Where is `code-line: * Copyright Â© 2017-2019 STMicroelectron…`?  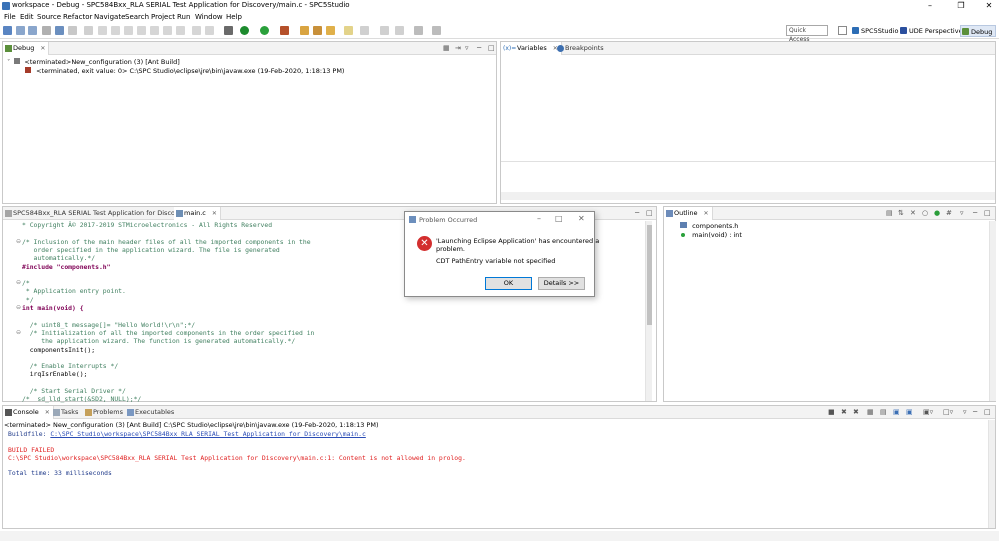
code-line: * Copyright Â© 2017-2019 STMicroelectron… is located at coordinates (147, 225).